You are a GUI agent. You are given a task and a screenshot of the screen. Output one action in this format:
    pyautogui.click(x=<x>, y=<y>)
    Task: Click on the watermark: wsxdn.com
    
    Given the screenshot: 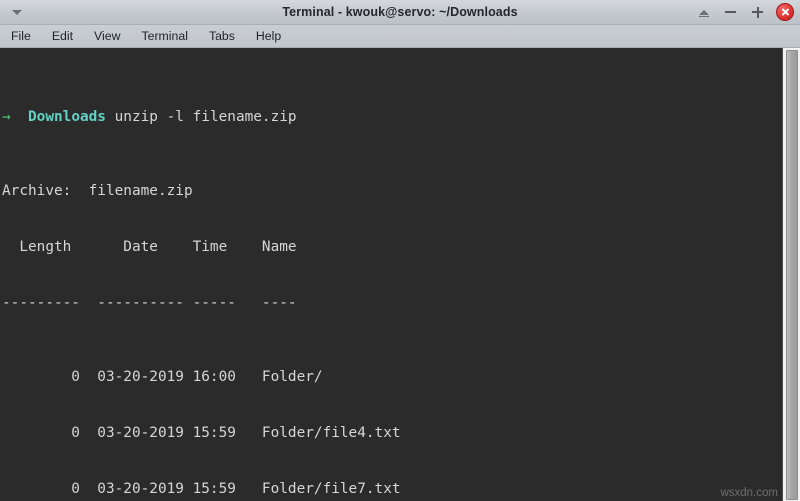 What is the action you would take?
    pyautogui.click(x=749, y=493)
    